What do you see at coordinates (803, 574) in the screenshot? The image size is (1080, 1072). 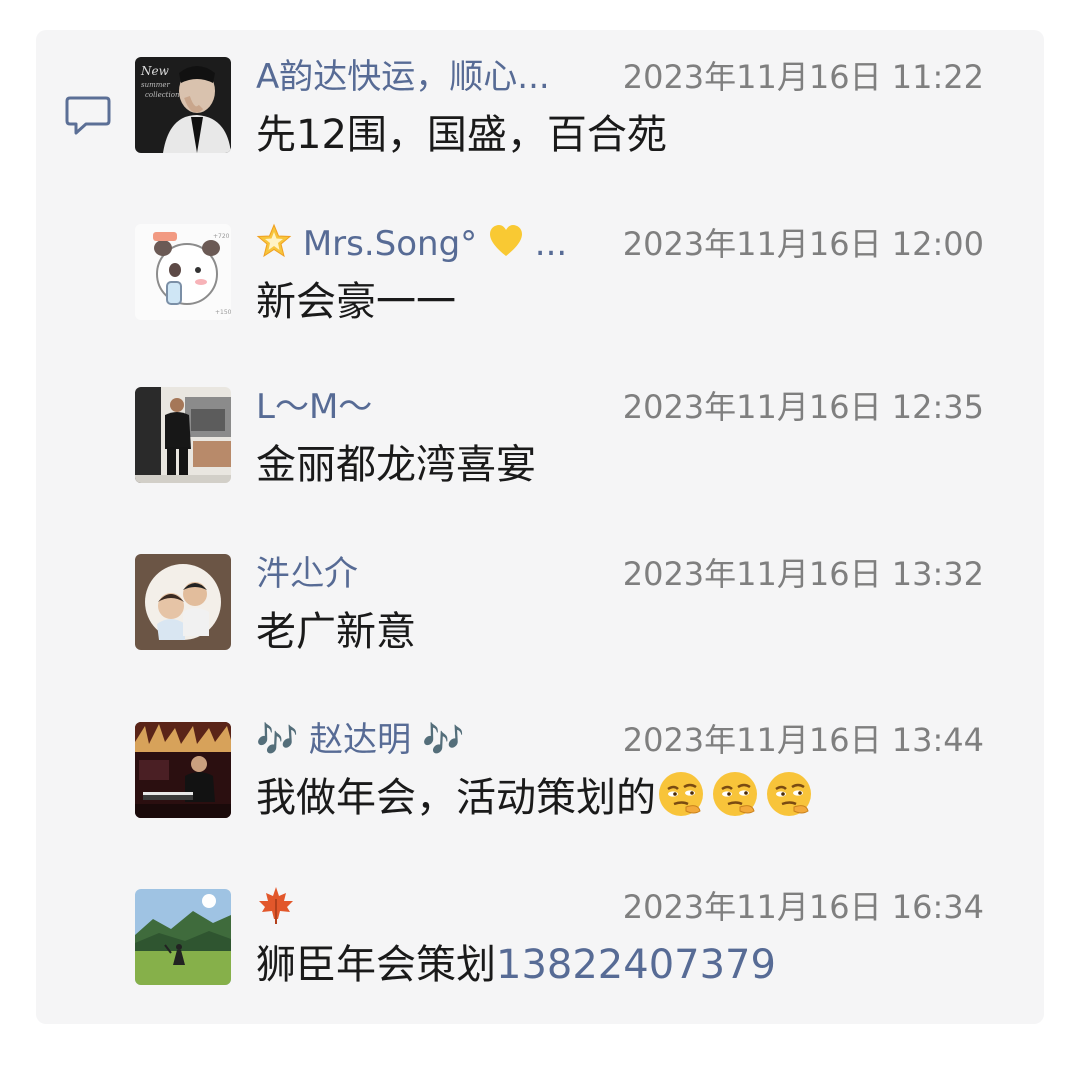 I see `comment-time: 2023年11月16日 13:32` at bounding box center [803, 574].